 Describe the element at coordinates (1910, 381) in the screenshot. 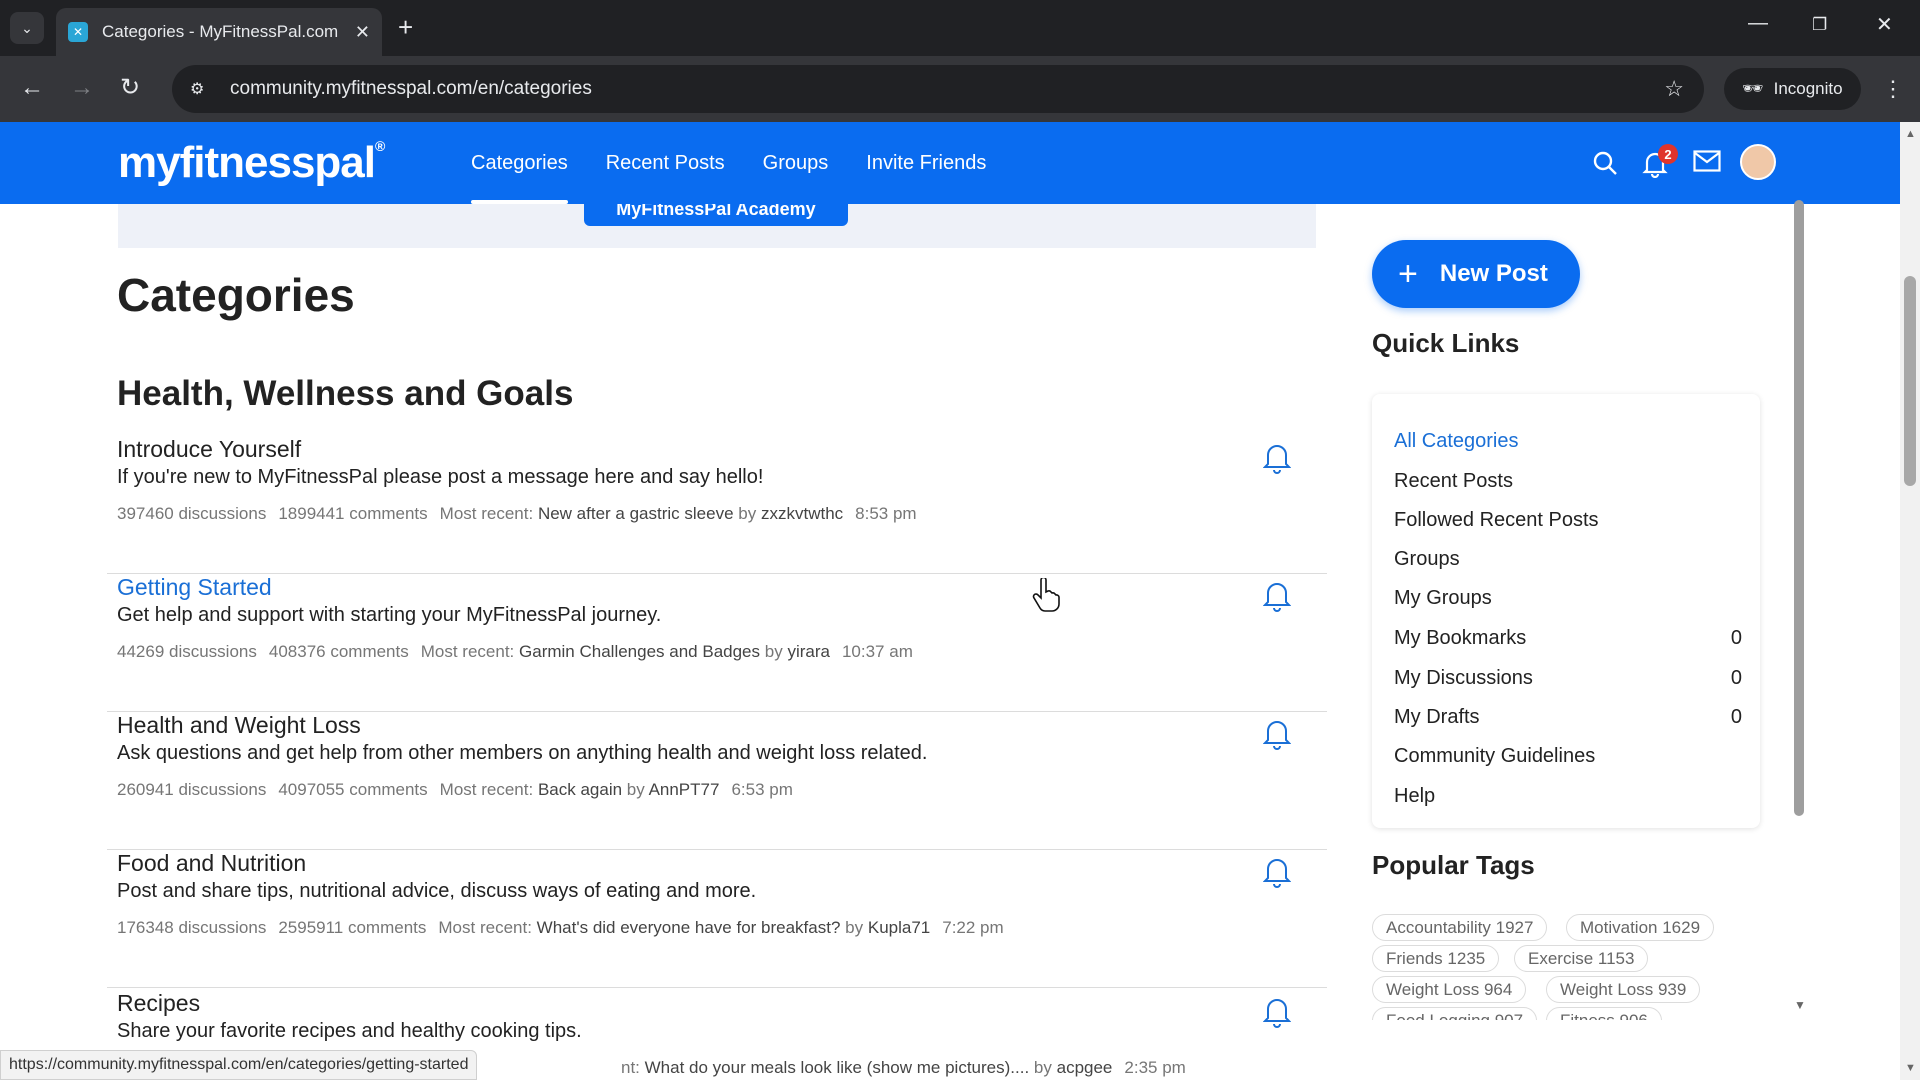

I see `page-scrollbar-thumb` at that location.